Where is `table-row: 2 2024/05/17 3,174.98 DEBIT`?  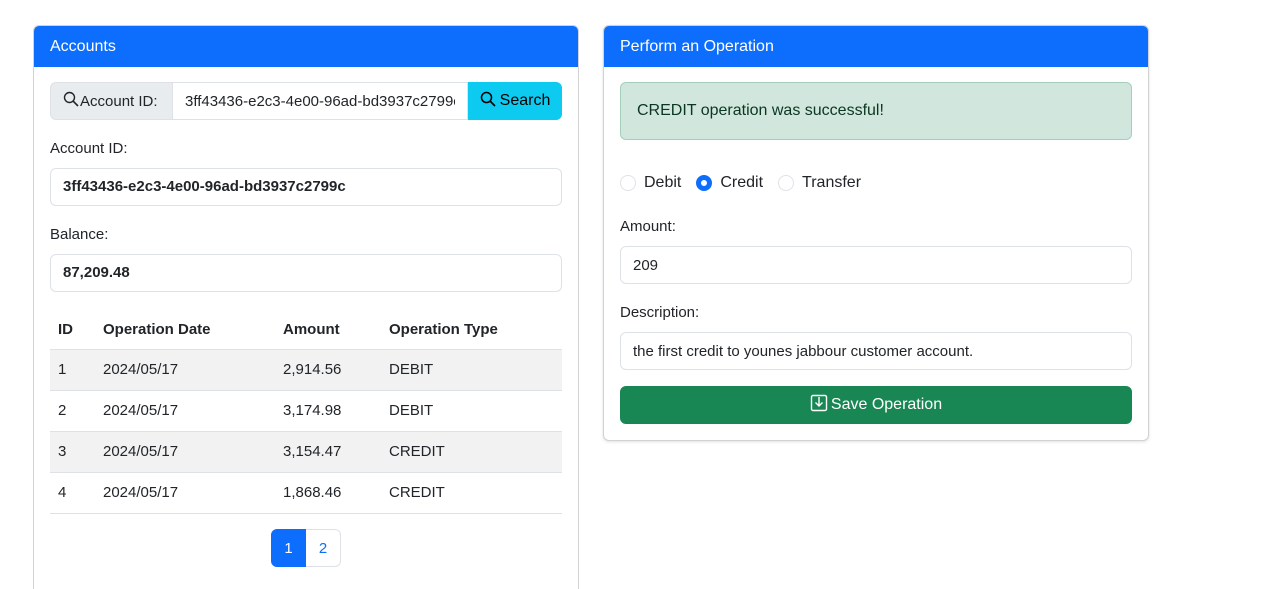 table-row: 2 2024/05/17 3,174.98 DEBIT is located at coordinates (306, 411).